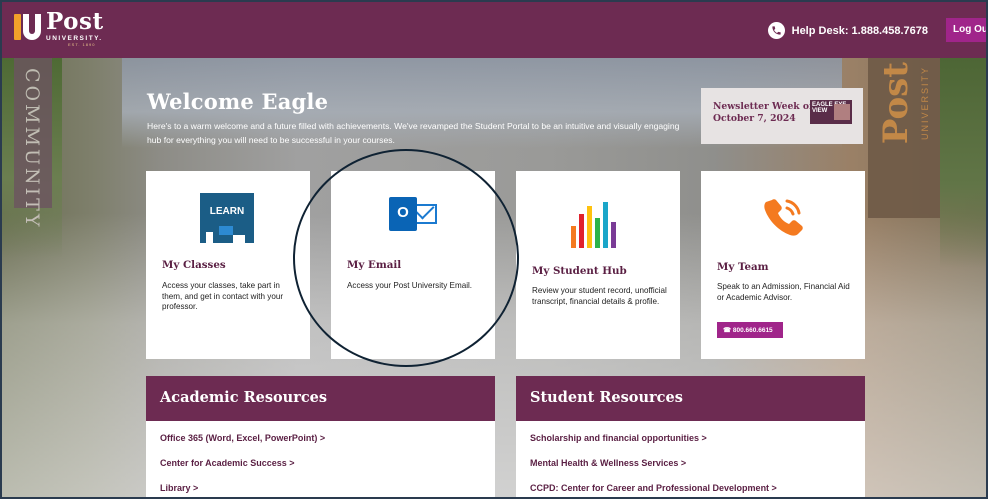 The height and width of the screenshot is (499, 988). What do you see at coordinates (27, 27) in the screenshot?
I see `logo-mark-icon` at bounding box center [27, 27].